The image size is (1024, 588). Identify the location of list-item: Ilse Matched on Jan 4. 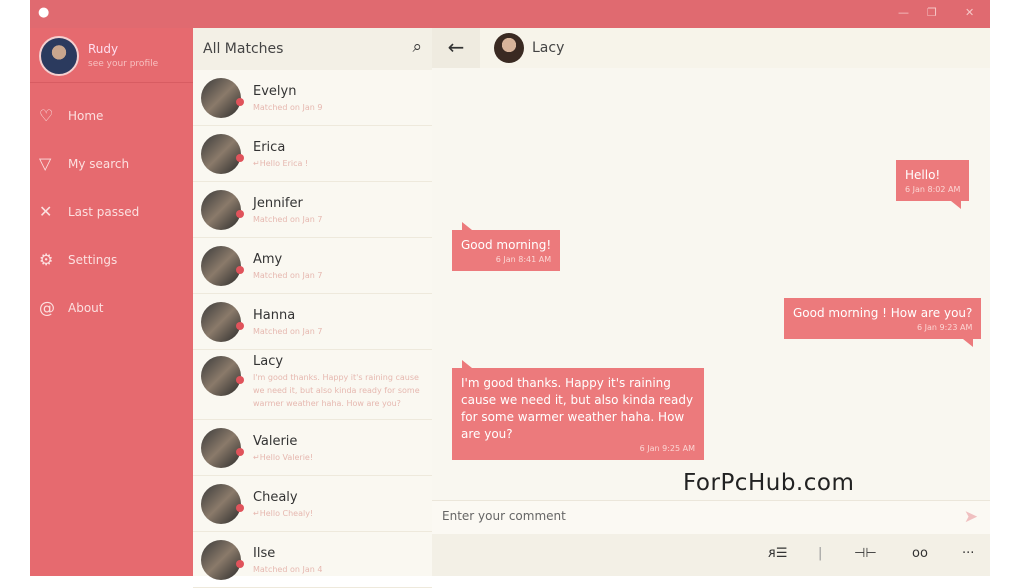
(312, 560).